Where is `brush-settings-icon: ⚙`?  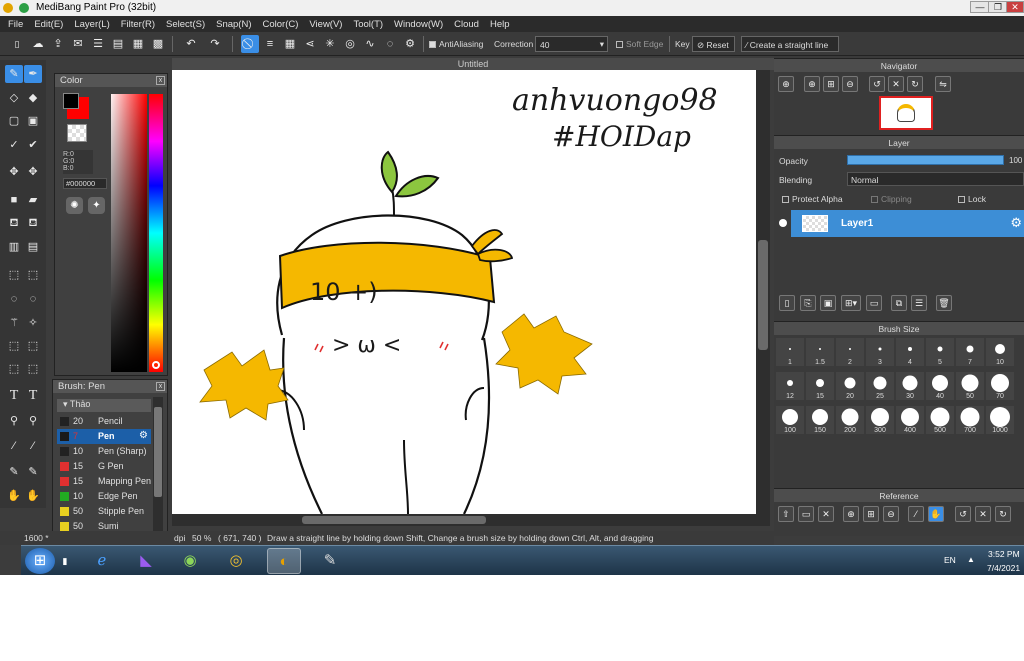
brush-settings-icon: ⚙ is located at coordinates (143, 435).